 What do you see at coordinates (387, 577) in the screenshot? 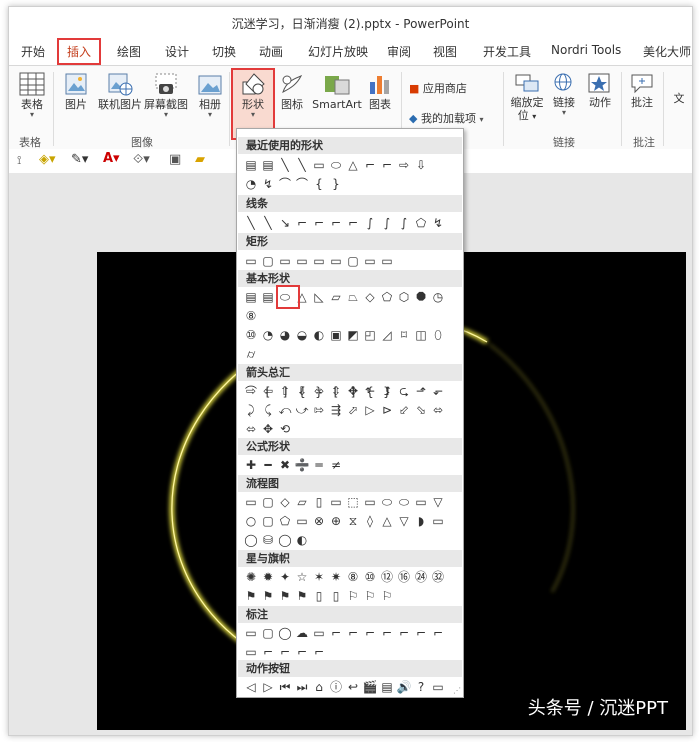
I see `shape-option: ⑫` at bounding box center [387, 577].